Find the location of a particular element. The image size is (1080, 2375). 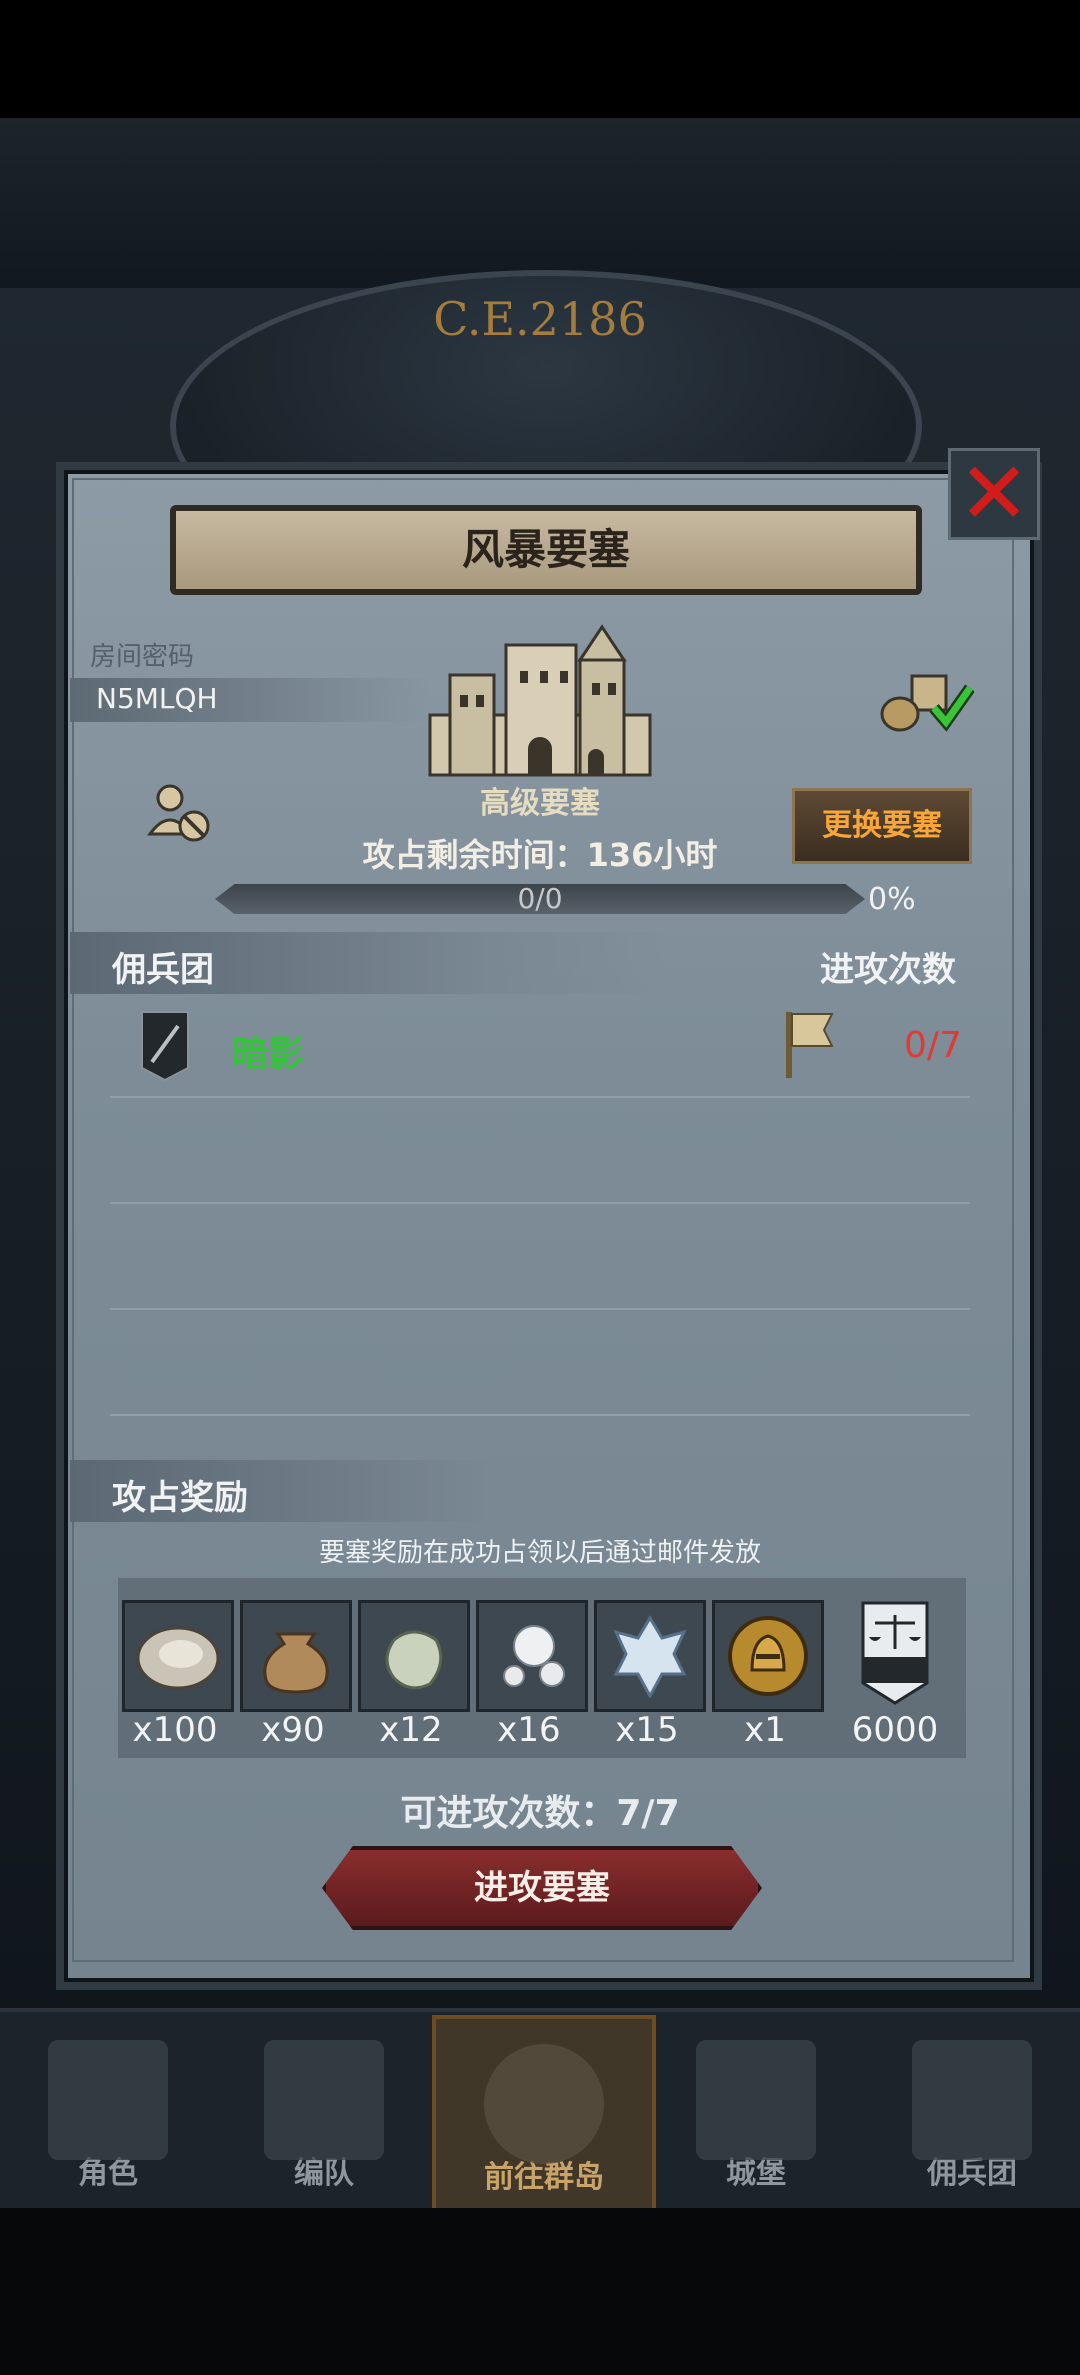

guild-name: 暗影 is located at coordinates (268, 1054).